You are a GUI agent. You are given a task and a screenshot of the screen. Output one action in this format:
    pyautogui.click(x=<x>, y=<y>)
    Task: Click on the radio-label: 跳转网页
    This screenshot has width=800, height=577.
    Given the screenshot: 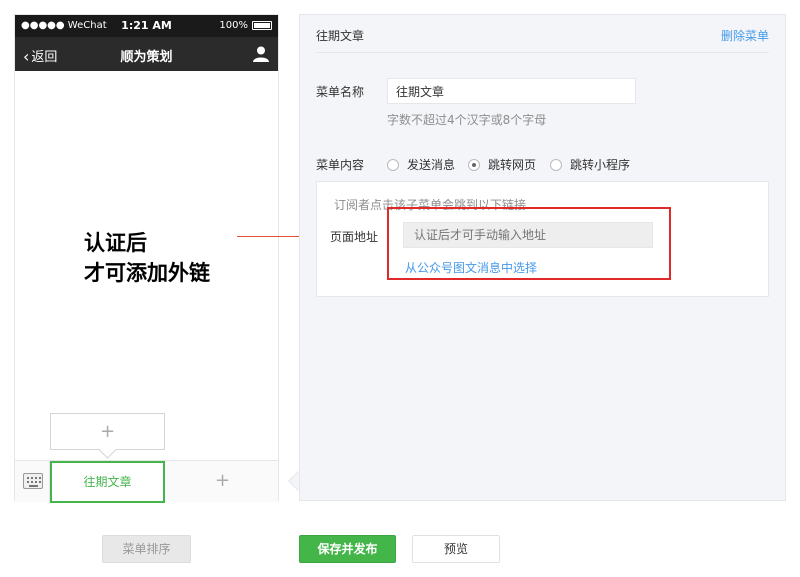 What is the action you would take?
    pyautogui.click(x=512, y=165)
    